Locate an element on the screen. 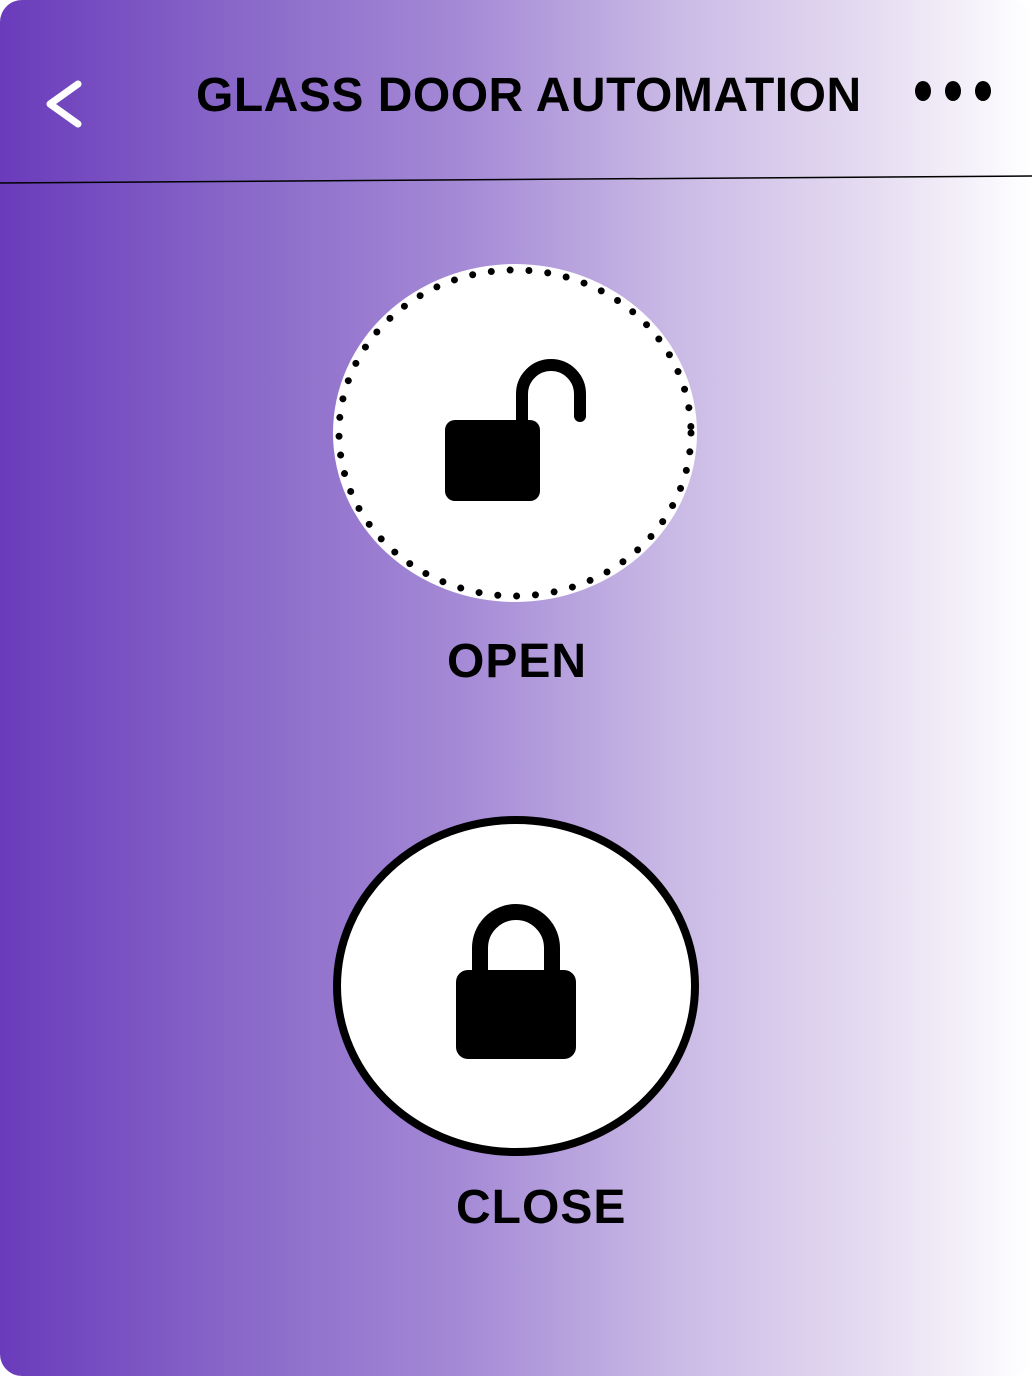 The width and height of the screenshot is (1032, 1376). close-door-button is located at coordinates (516, 986).